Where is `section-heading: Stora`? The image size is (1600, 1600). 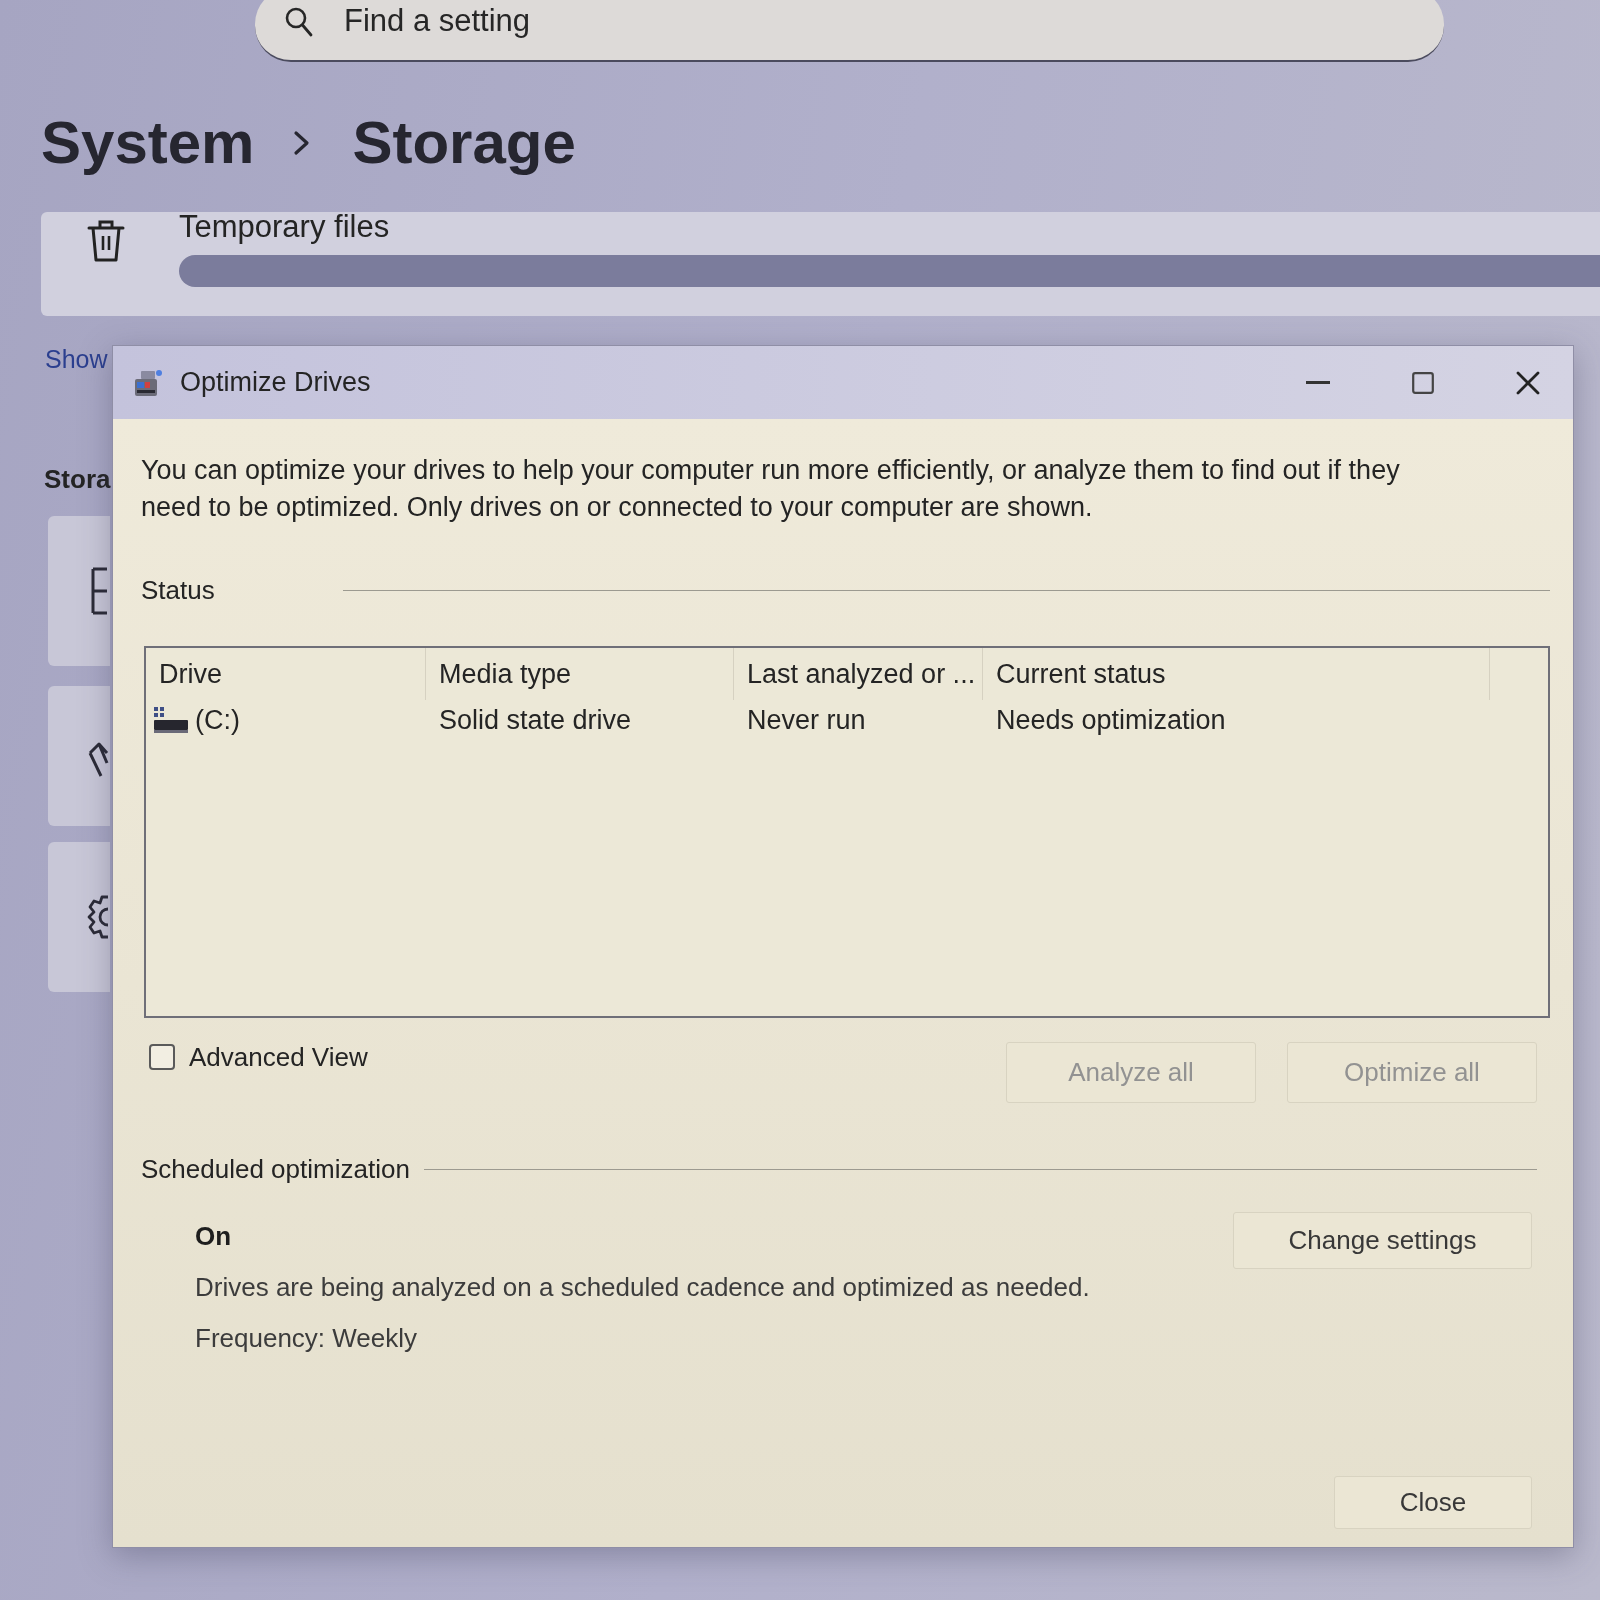 section-heading: Stora is located at coordinates (77, 479).